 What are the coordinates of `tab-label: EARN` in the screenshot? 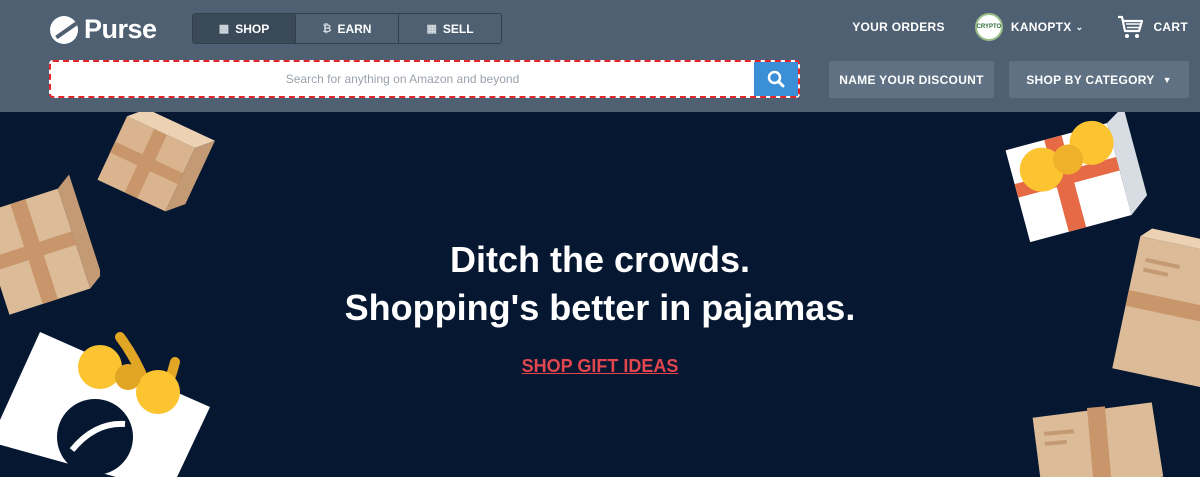 It's located at (354, 28).